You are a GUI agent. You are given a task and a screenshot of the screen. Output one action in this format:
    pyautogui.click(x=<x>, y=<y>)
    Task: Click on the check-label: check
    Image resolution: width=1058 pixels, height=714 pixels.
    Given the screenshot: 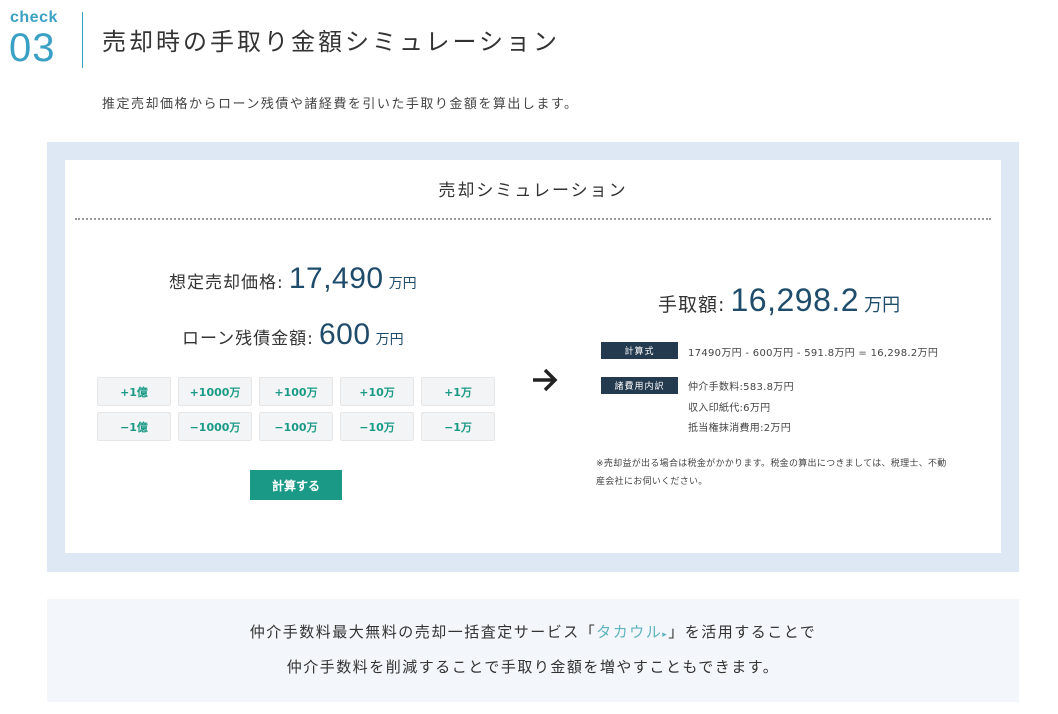 What is the action you would take?
    pyautogui.click(x=34, y=17)
    